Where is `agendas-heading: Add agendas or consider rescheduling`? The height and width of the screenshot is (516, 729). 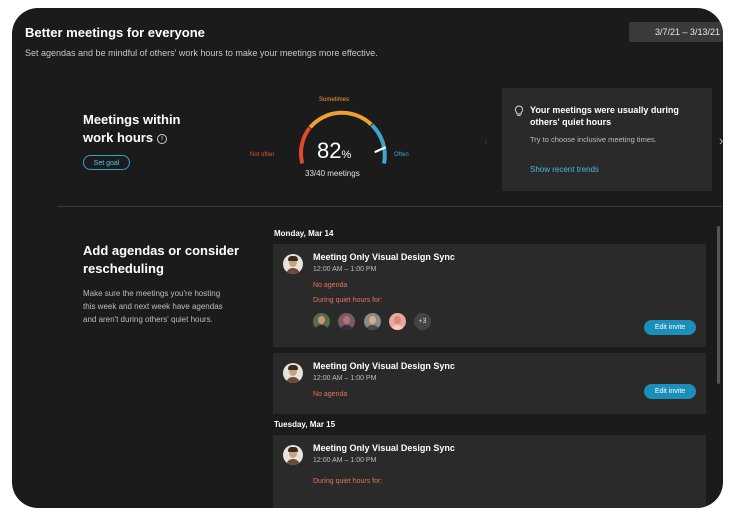
agendas-heading: Add agendas or consider rescheduling is located at coordinates (161, 259).